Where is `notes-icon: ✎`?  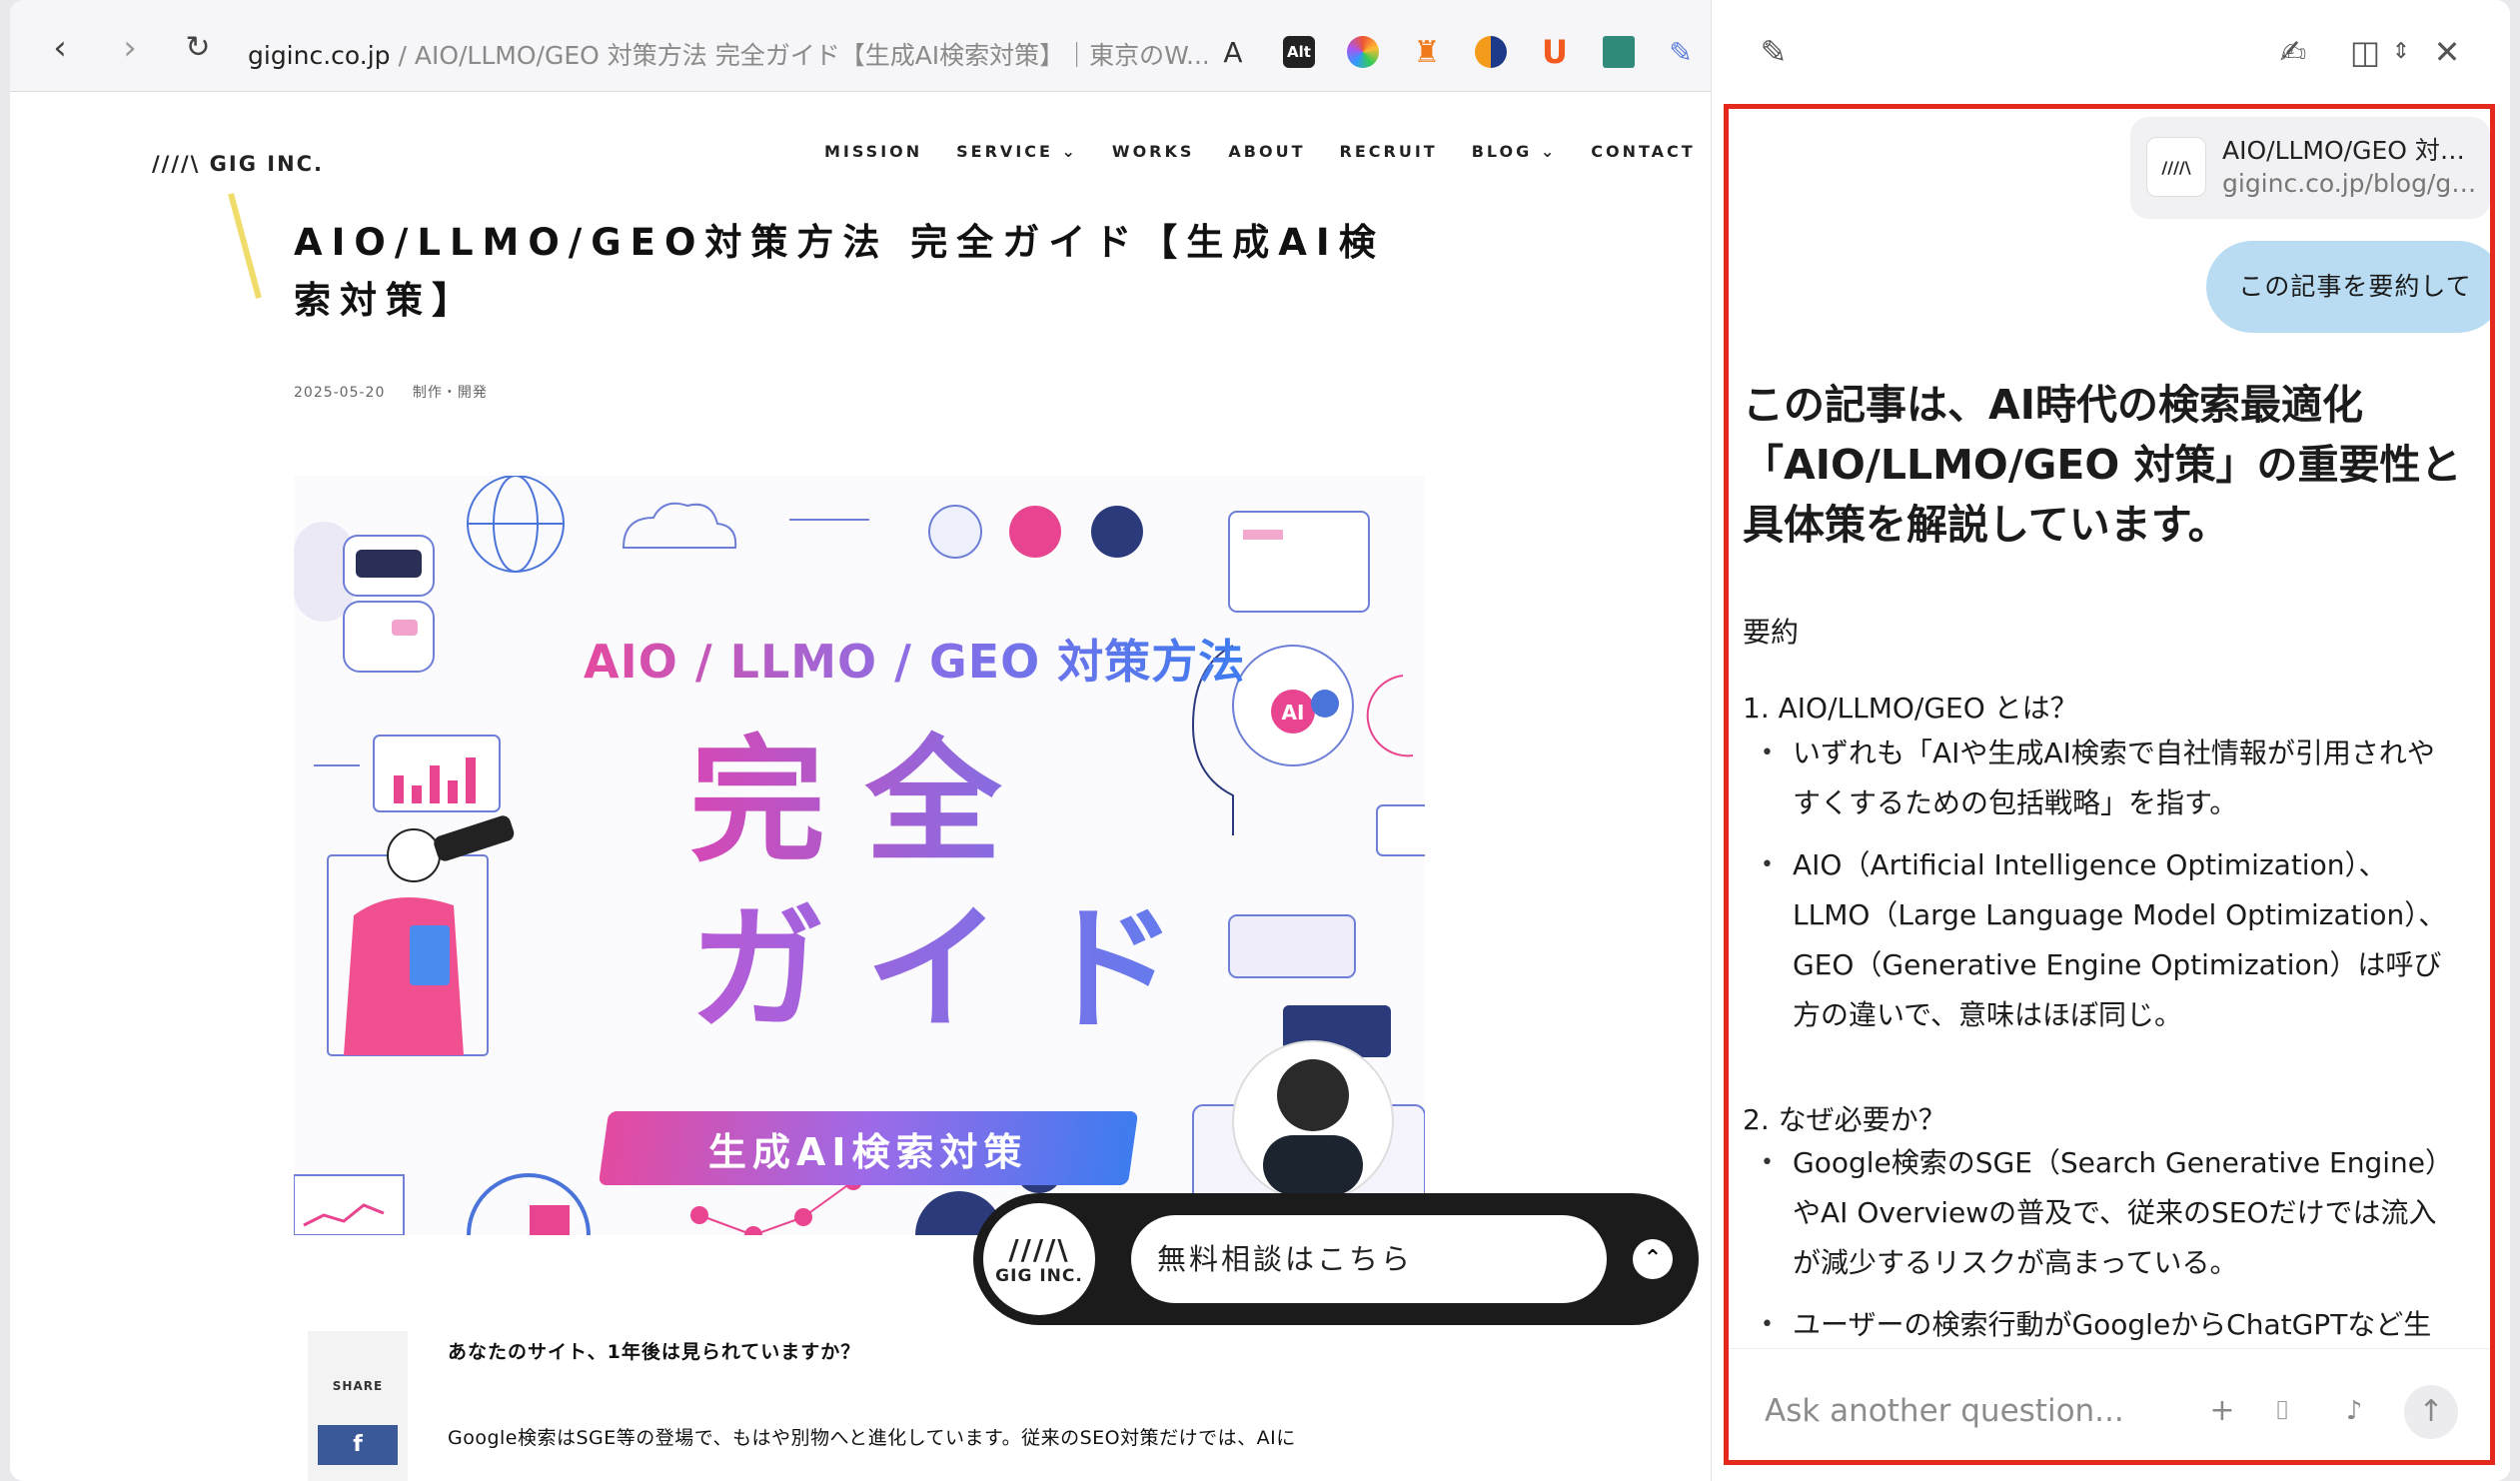 notes-icon: ✎ is located at coordinates (1681, 52).